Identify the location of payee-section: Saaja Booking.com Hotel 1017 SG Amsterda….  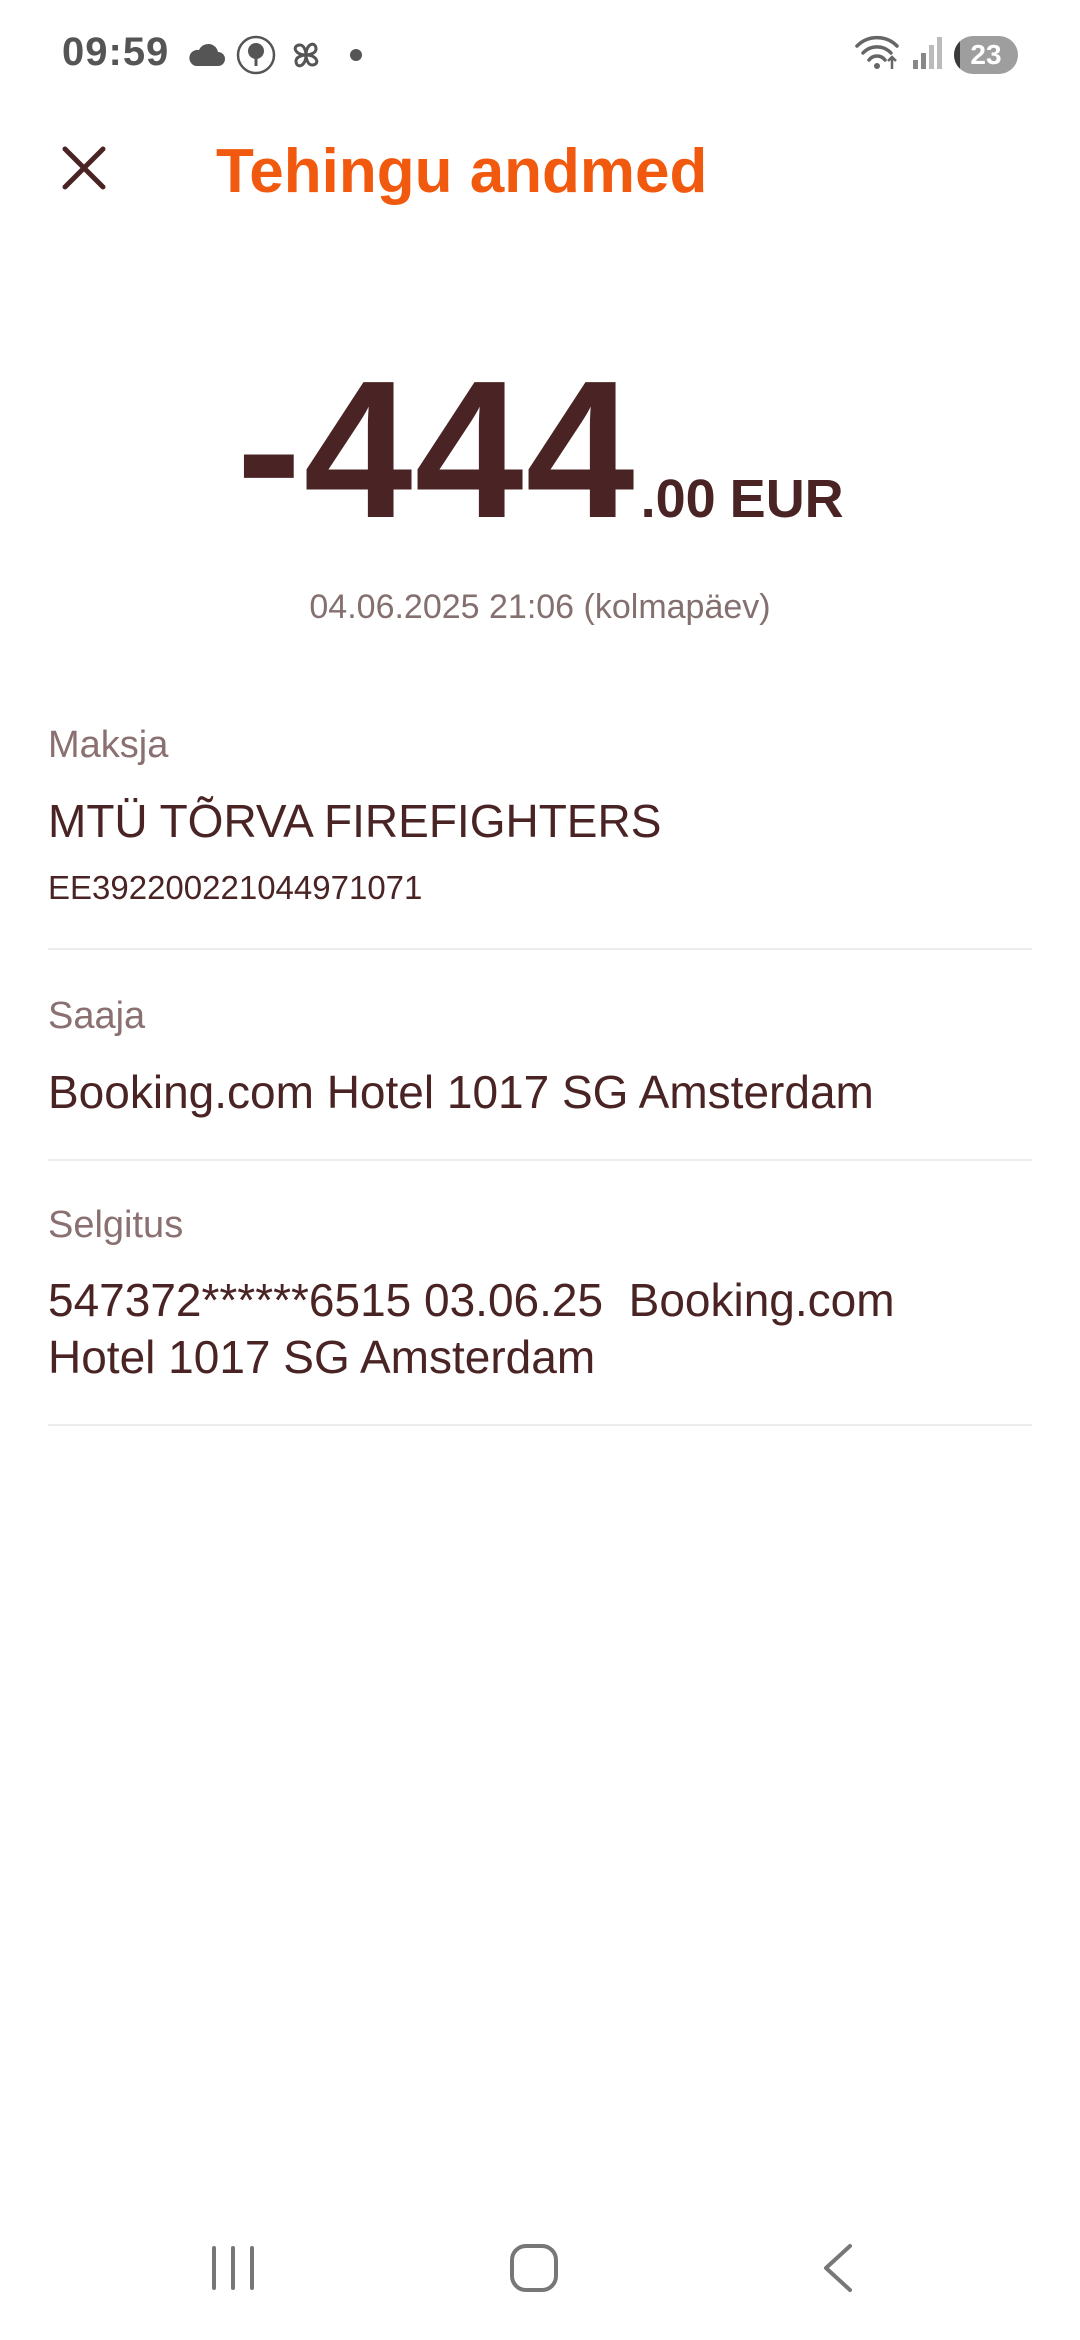
(540, 1077).